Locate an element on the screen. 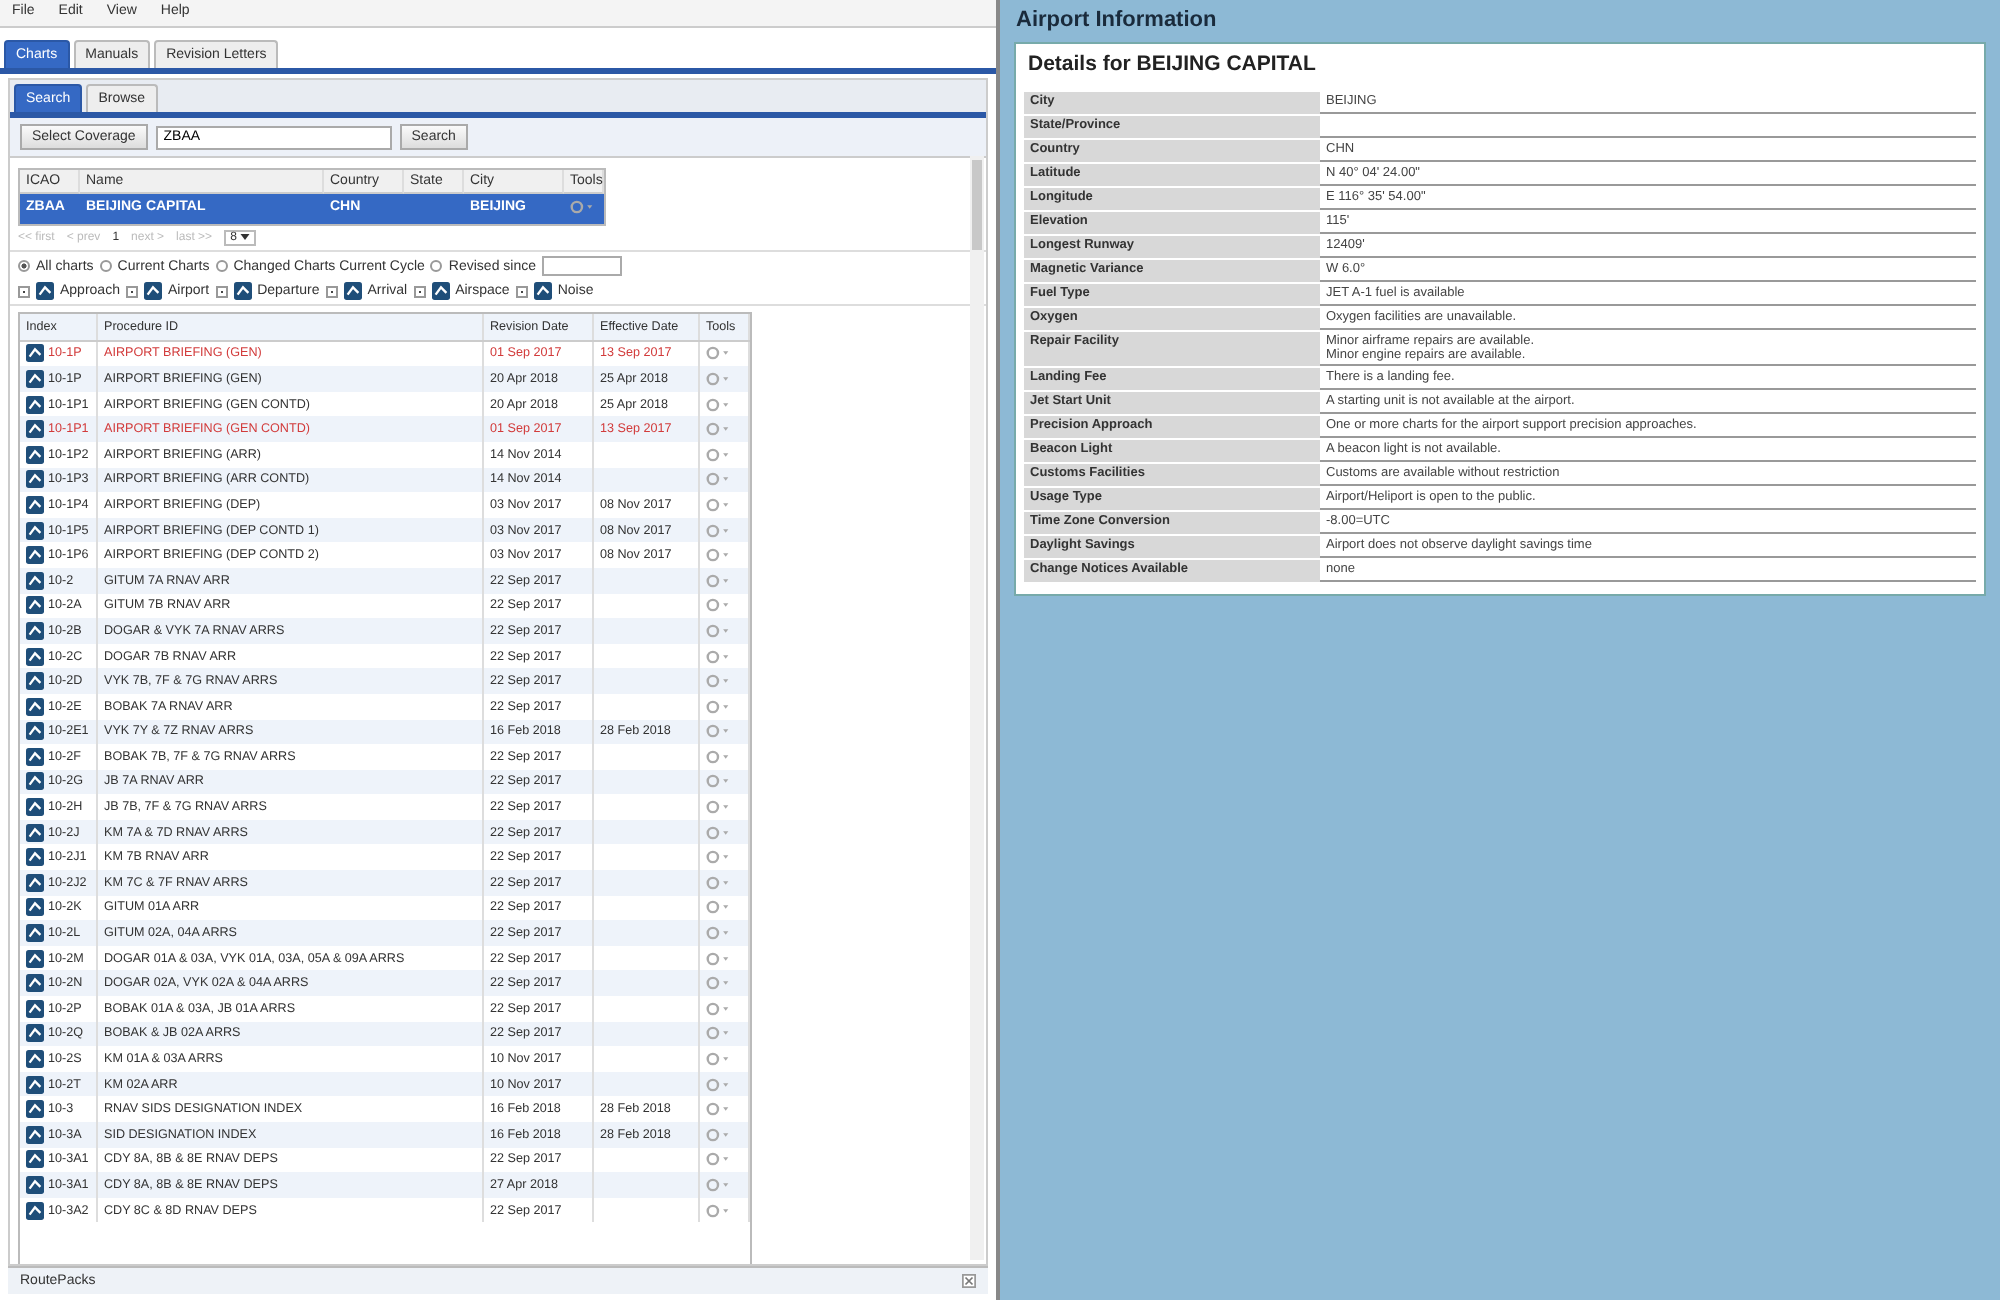 This screenshot has height=1300, width=2000. caret-icon is located at coordinates (245, 237).